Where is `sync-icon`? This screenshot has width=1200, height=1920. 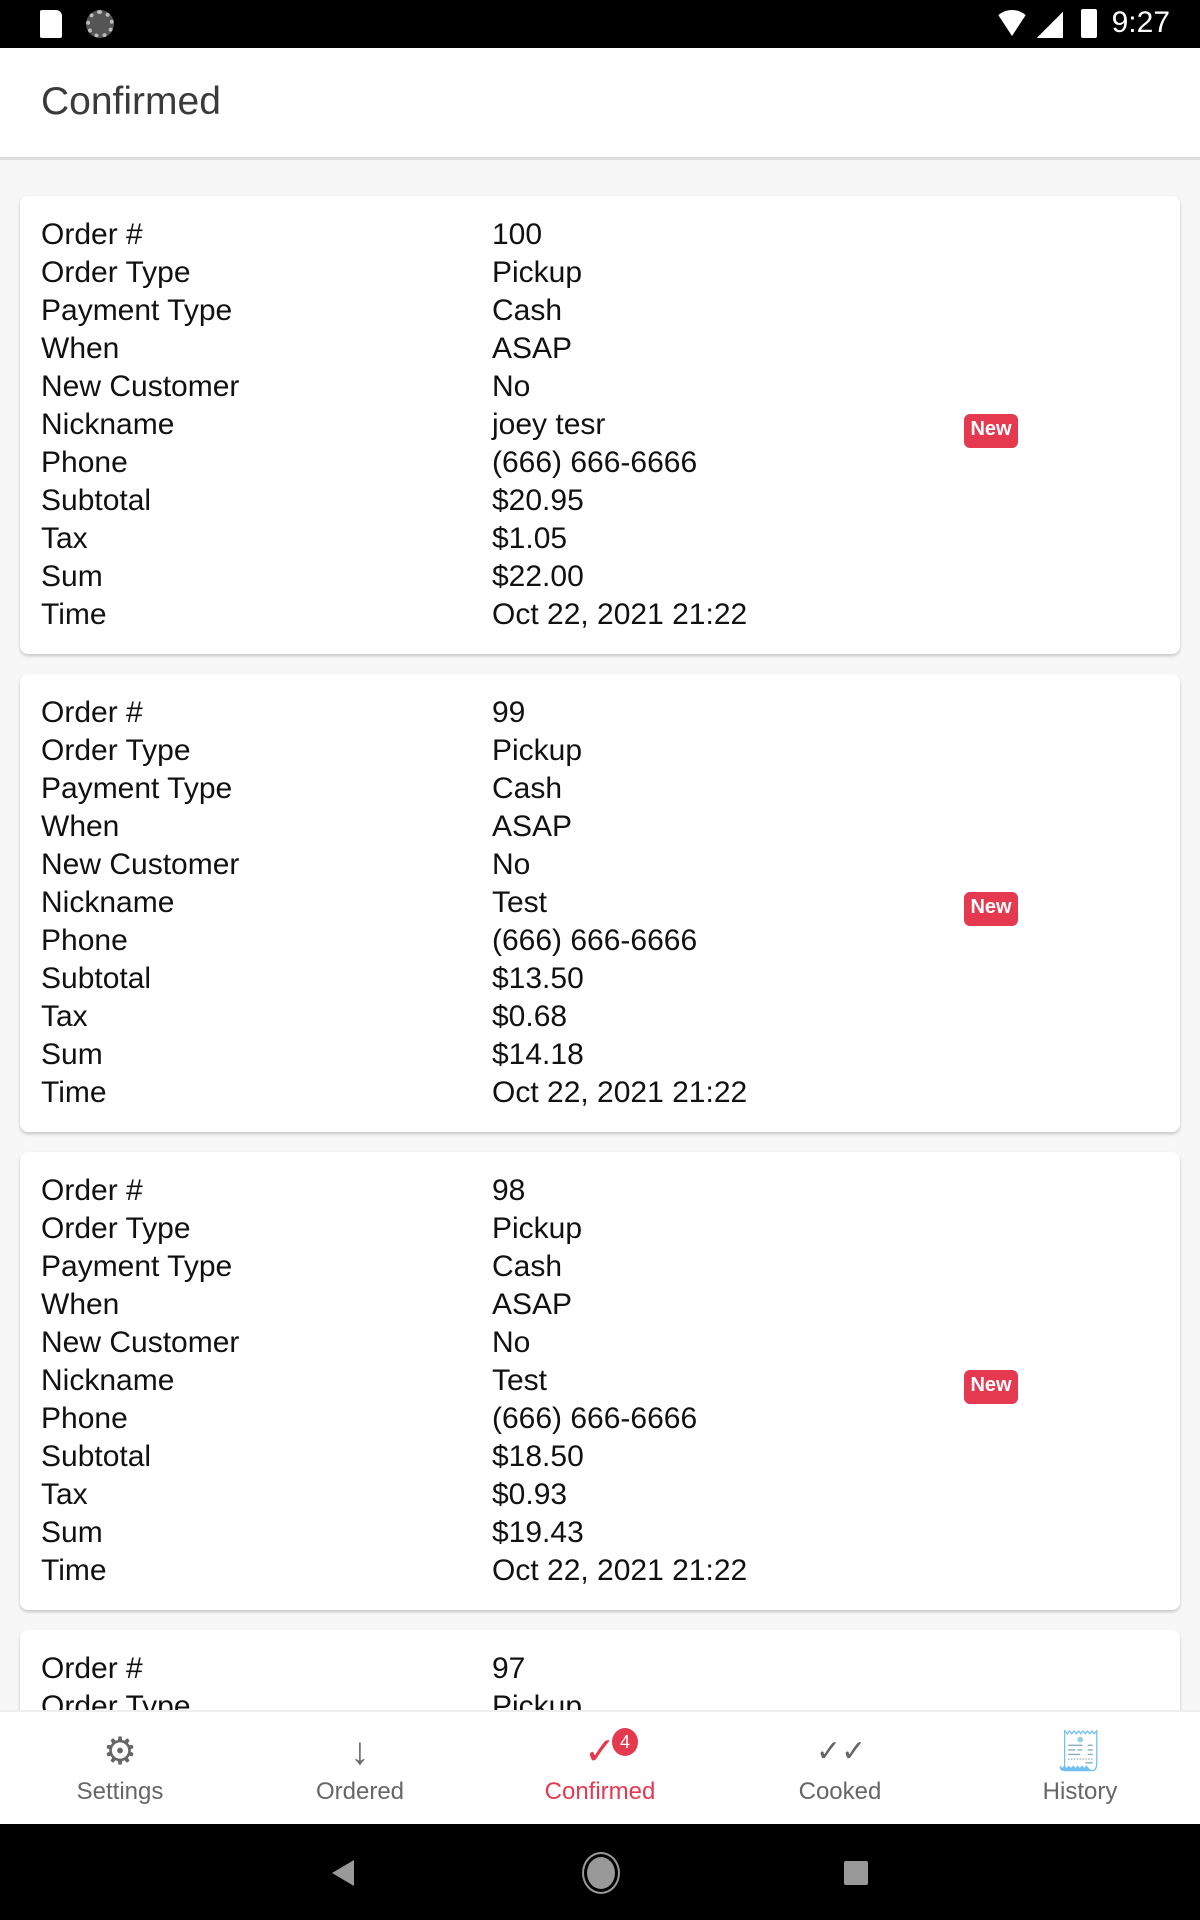 sync-icon is located at coordinates (100, 24).